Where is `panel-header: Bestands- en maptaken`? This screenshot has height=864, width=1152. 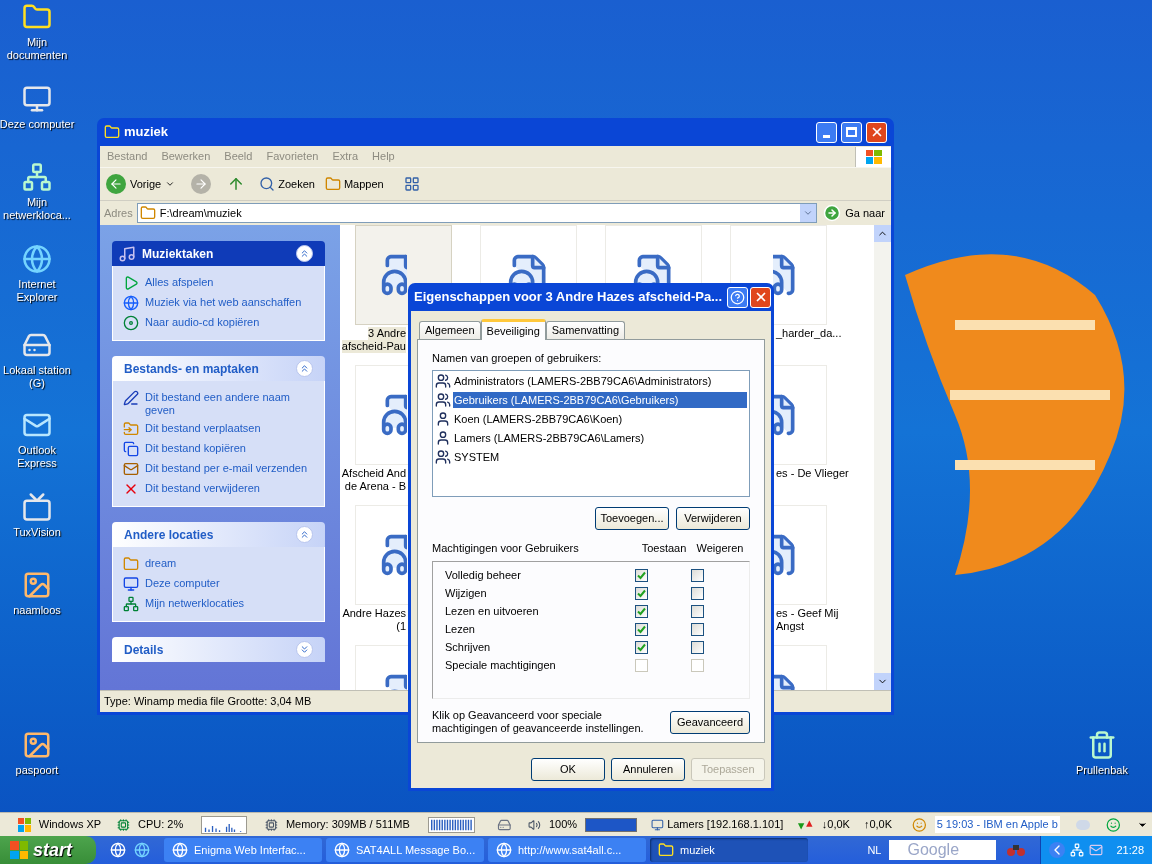 panel-header: Bestands- en maptaken is located at coordinates (218, 368).